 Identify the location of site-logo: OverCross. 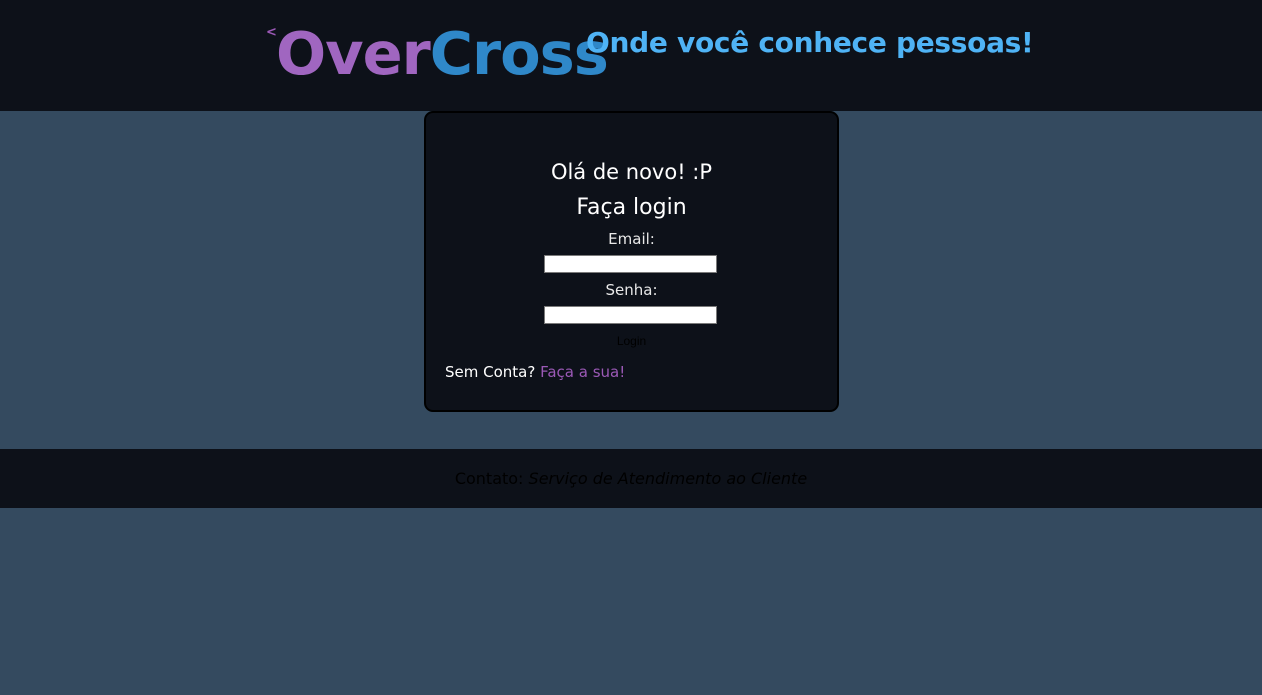
(442, 54).